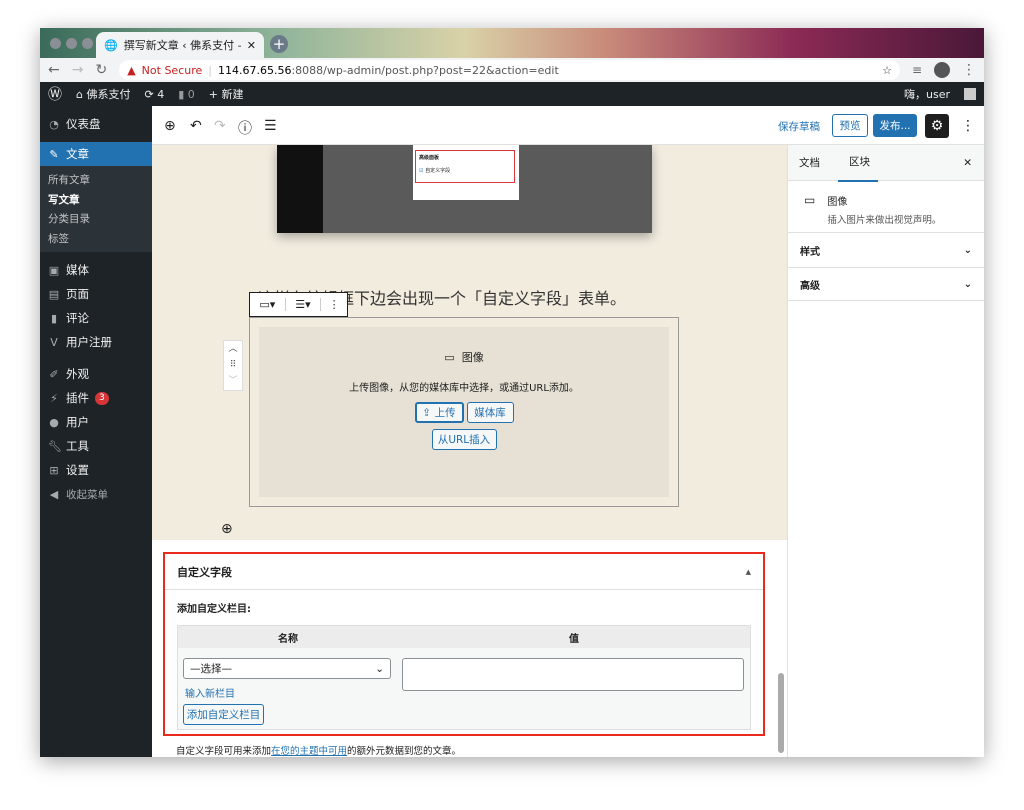 The height and width of the screenshot is (810, 1024). I want to click on editor-scrollbar, so click(781, 713).